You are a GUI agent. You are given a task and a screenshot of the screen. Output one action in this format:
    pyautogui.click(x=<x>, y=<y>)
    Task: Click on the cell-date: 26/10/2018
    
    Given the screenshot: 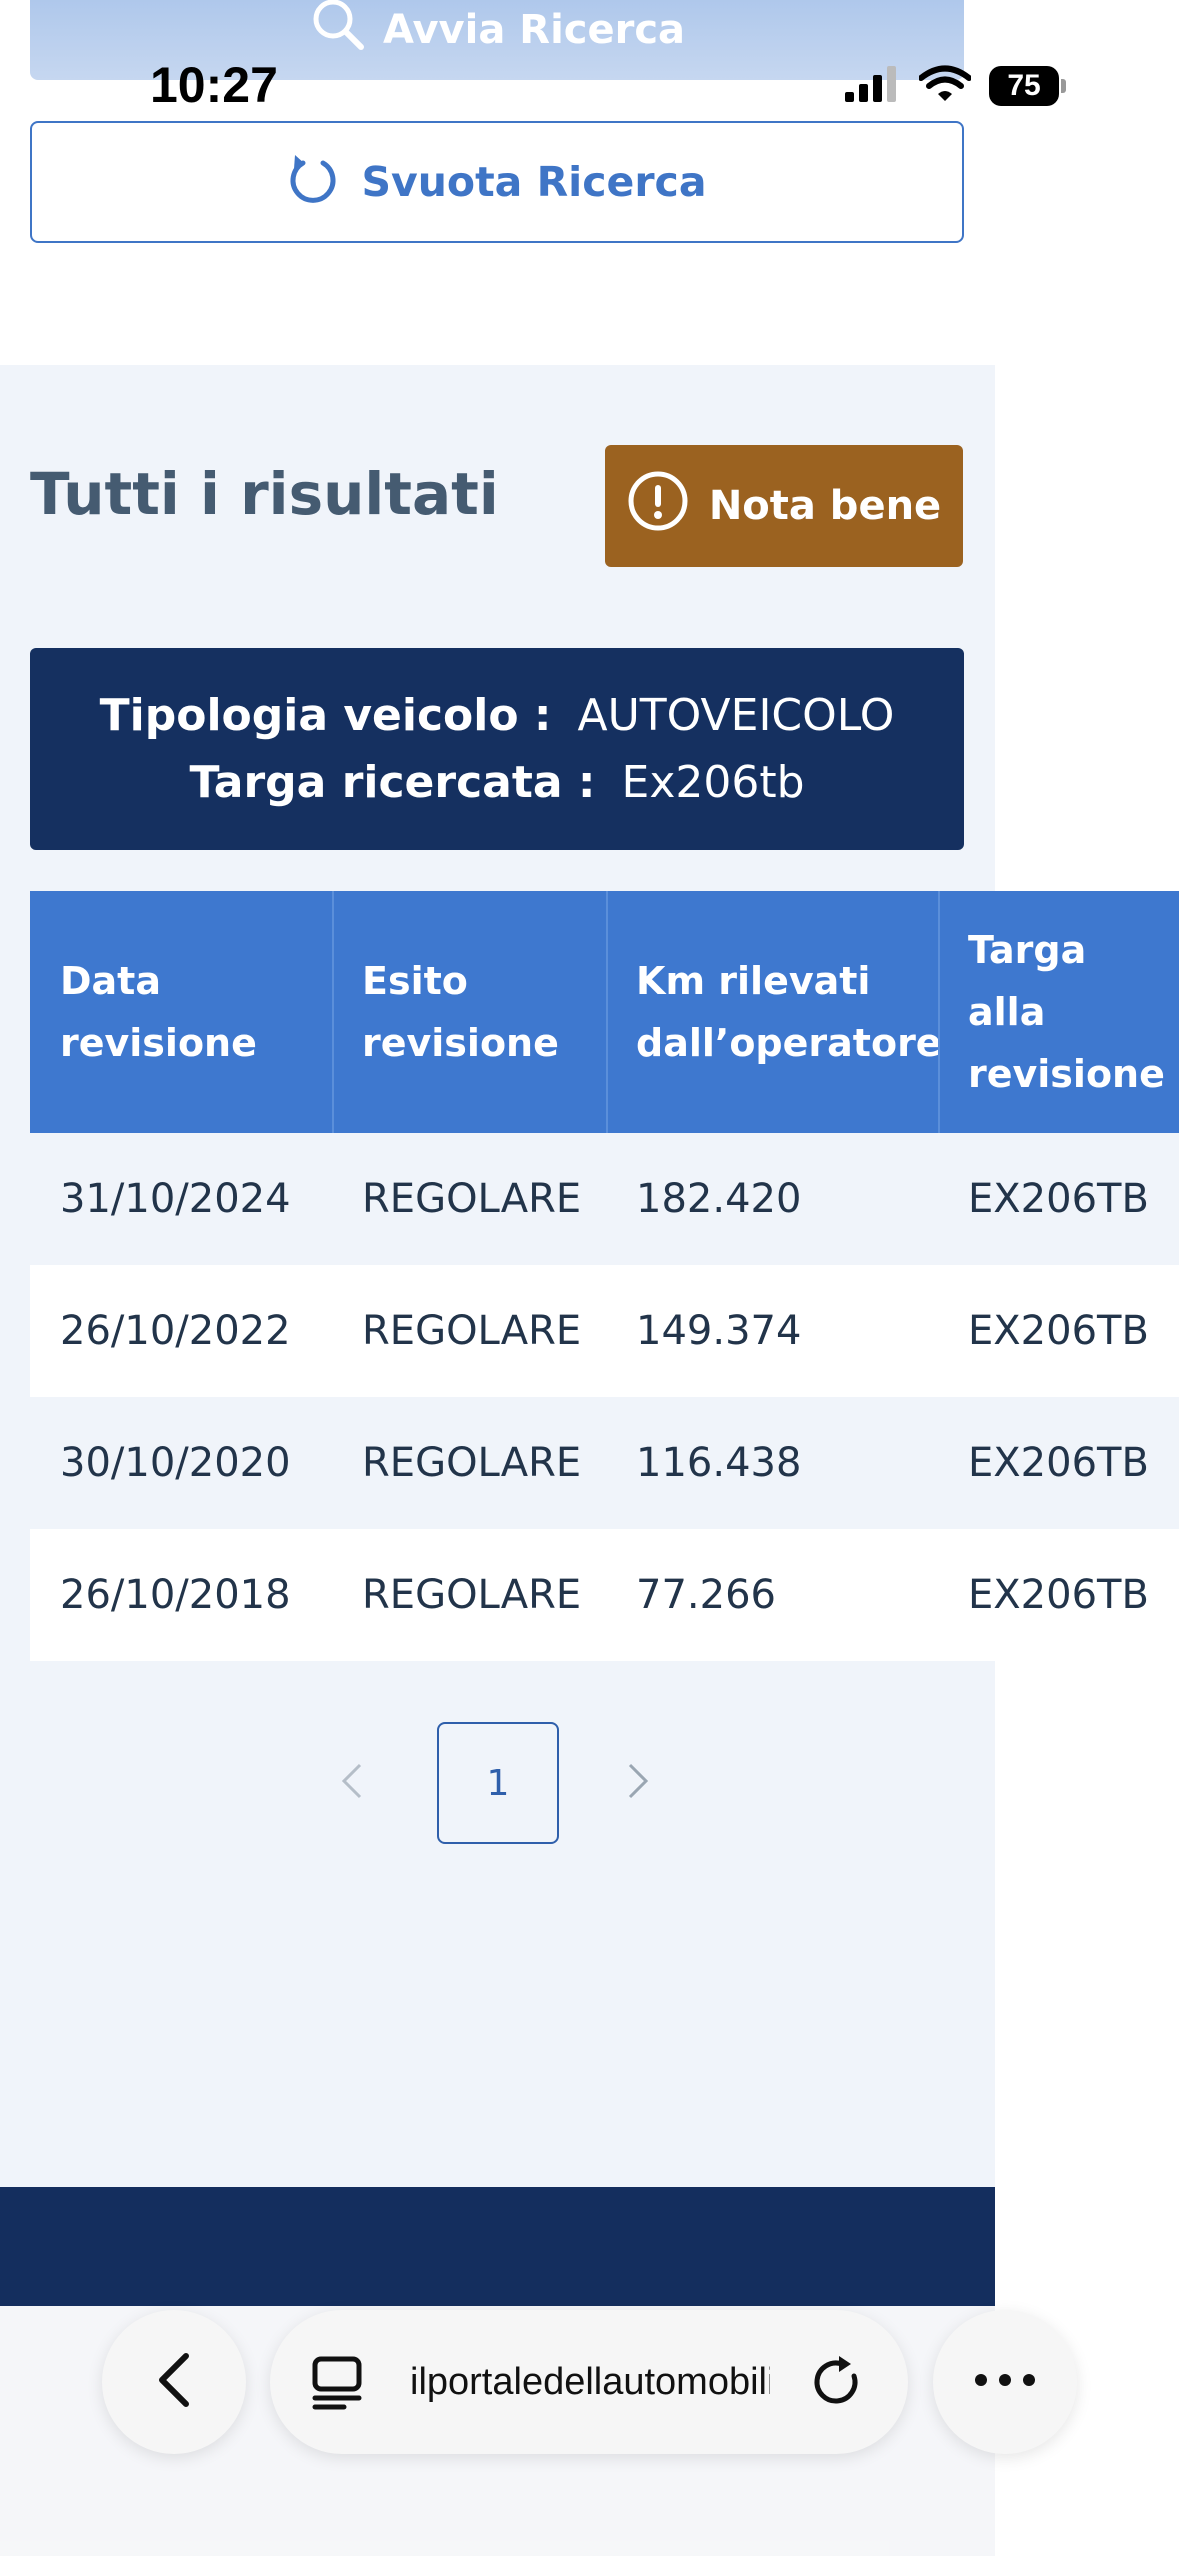 What is the action you would take?
    pyautogui.click(x=175, y=1595)
    